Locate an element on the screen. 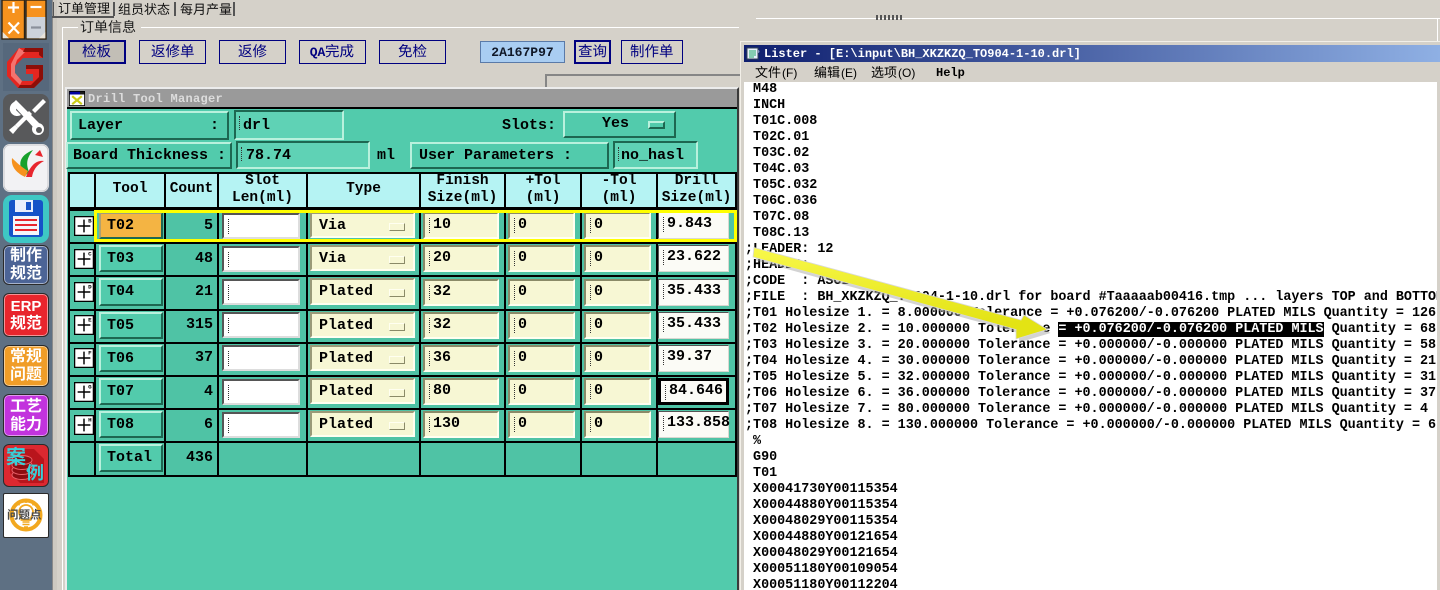 This screenshot has width=1440, height=590. svg-text: B is located at coordinates (90, 220).